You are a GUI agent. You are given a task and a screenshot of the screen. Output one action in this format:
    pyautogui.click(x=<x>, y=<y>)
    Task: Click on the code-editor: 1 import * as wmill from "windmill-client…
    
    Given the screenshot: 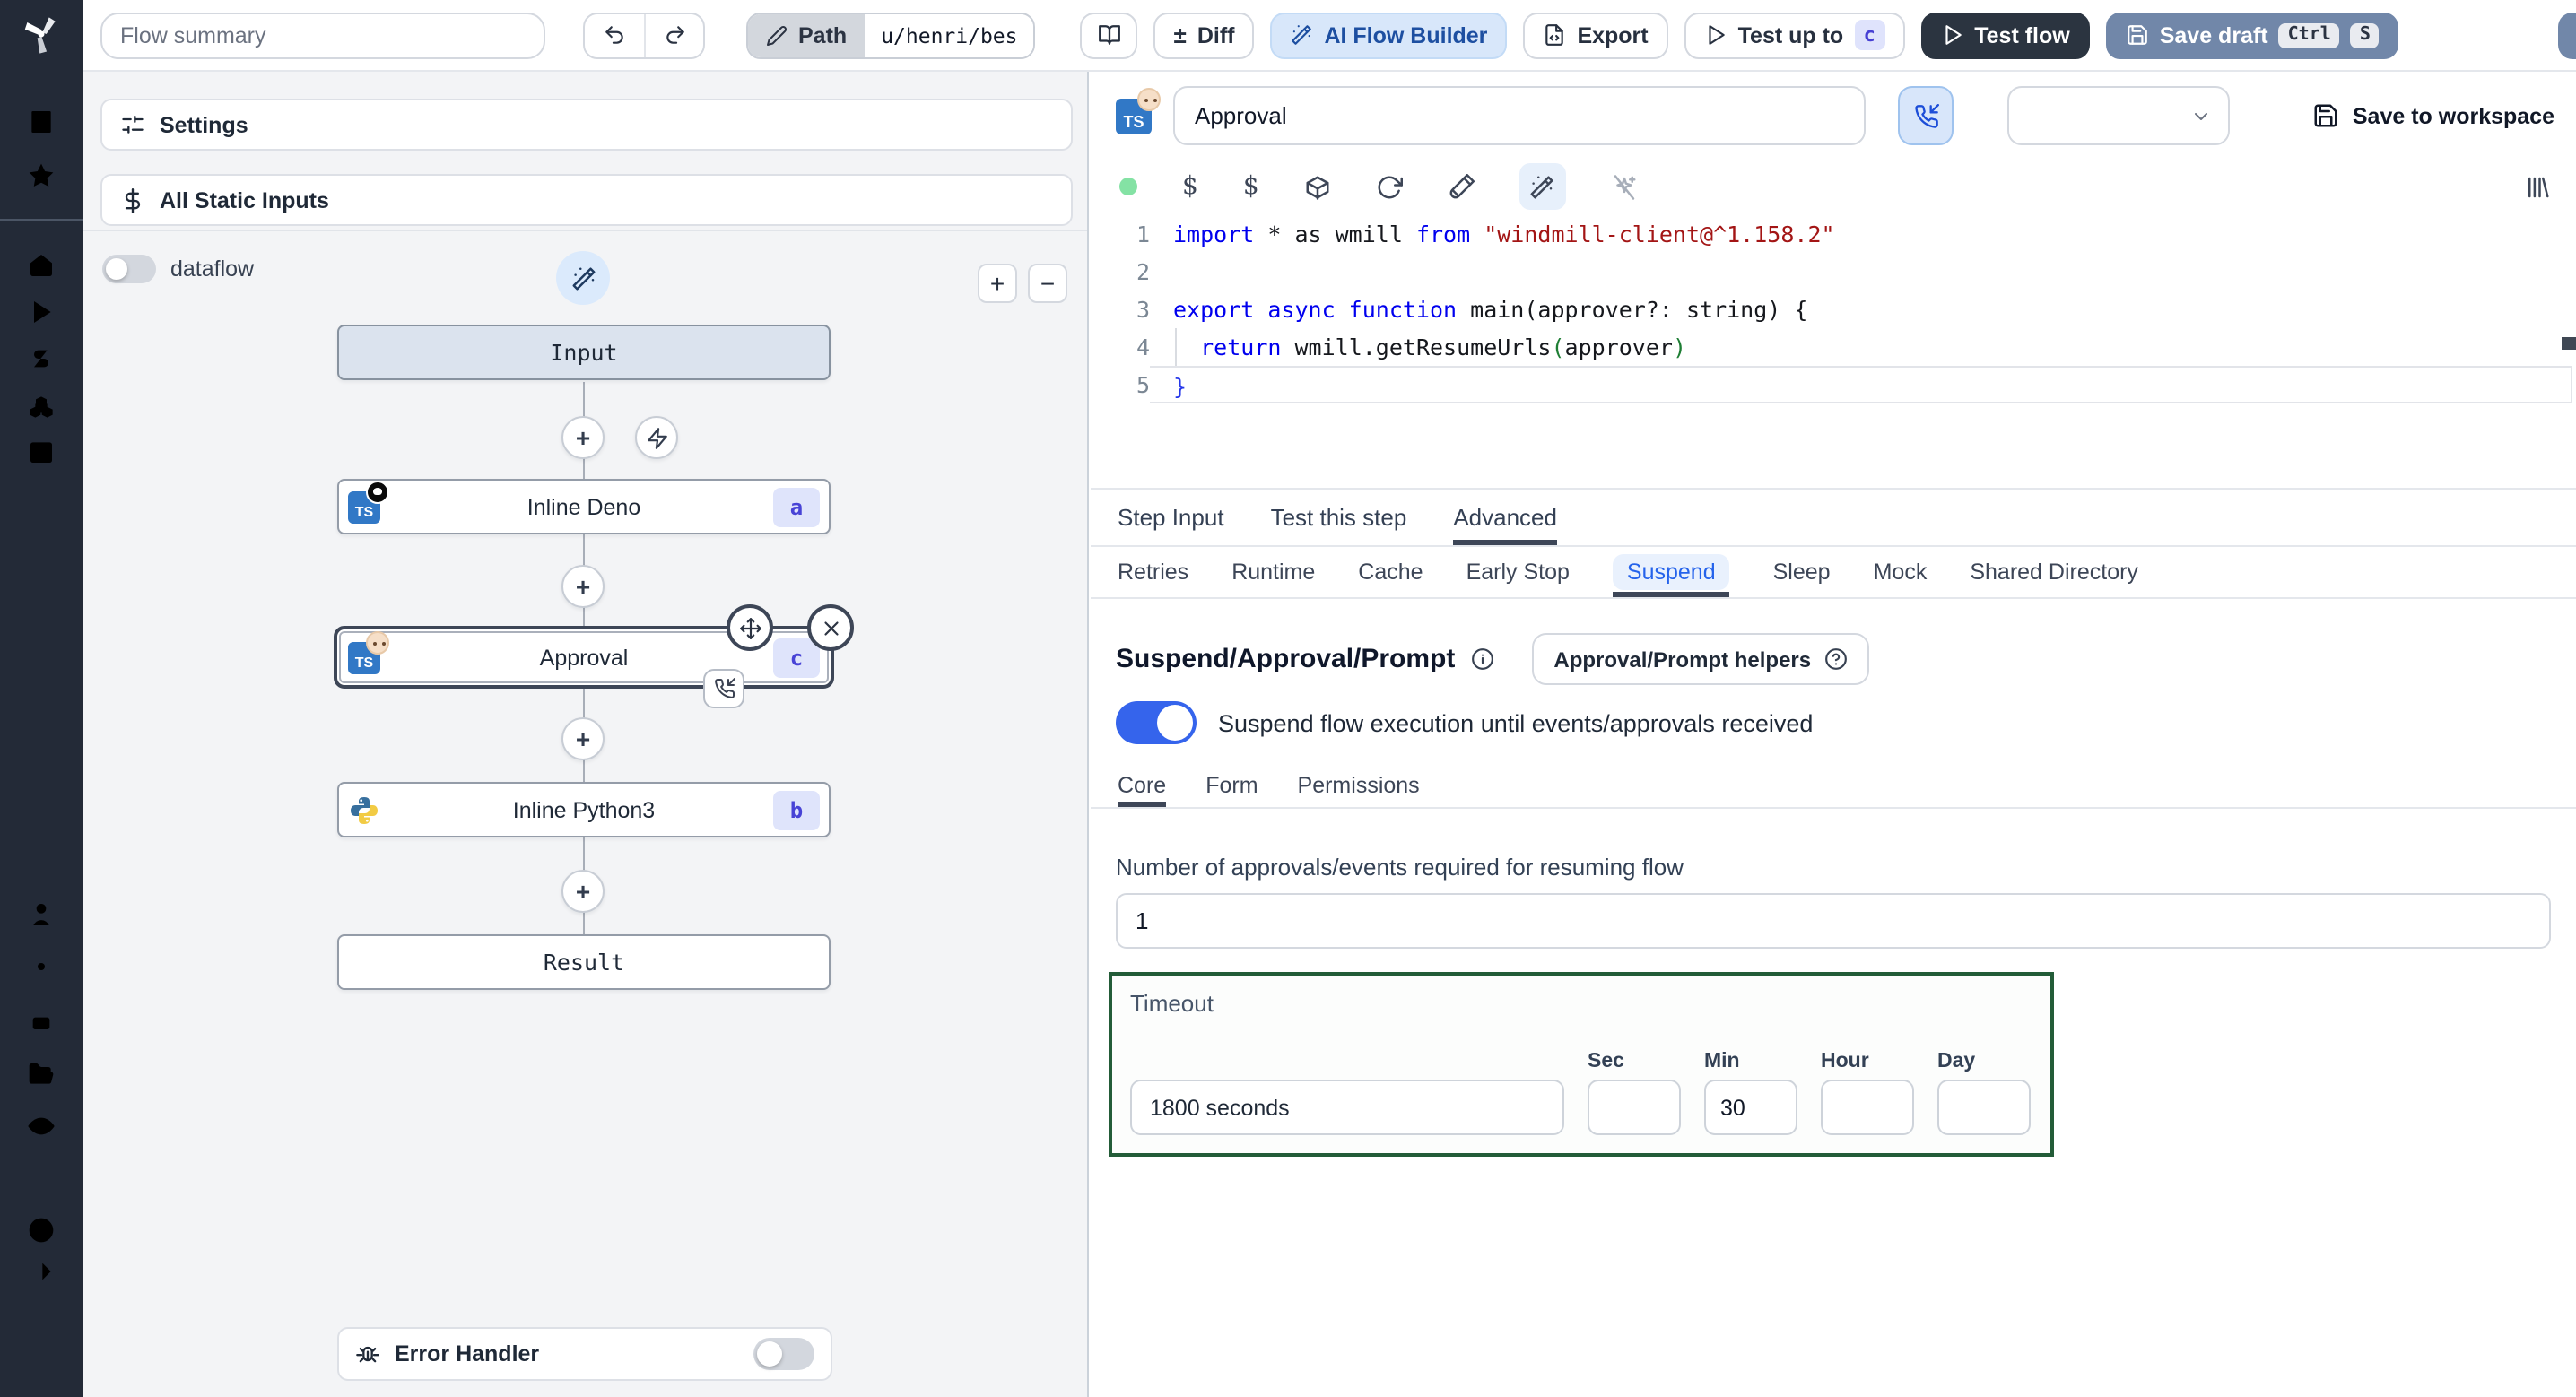 What is the action you would take?
    pyautogui.click(x=1833, y=348)
    